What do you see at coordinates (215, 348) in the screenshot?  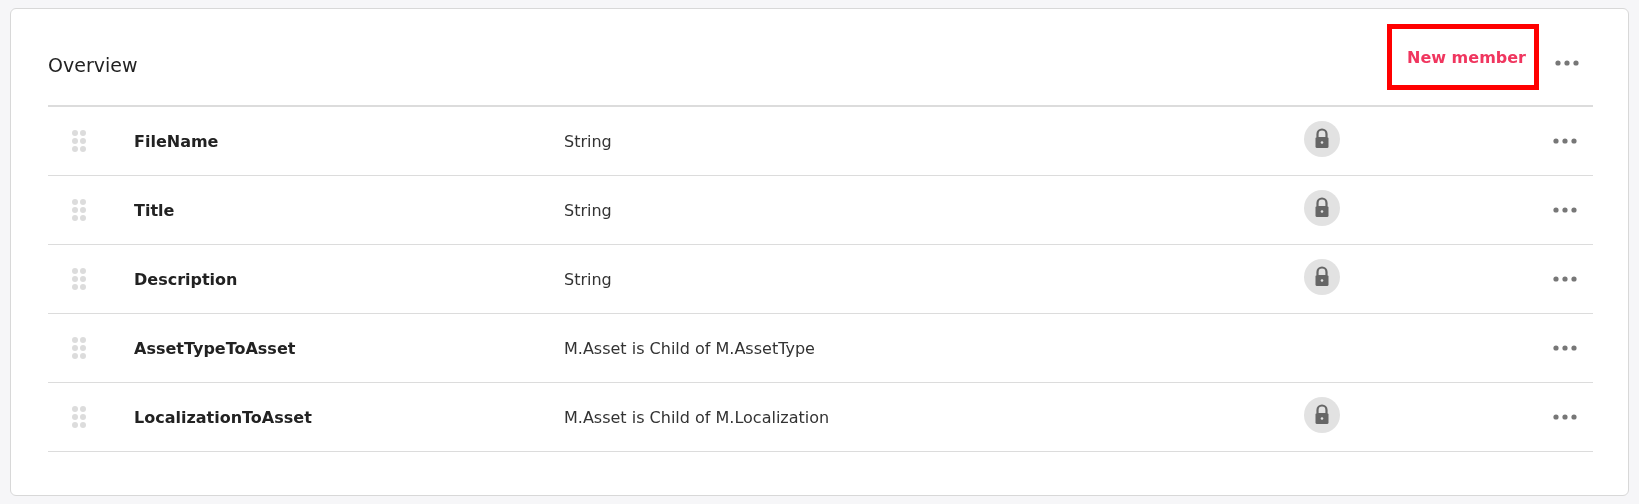 I see `member-name: AssetTypeToAsset` at bounding box center [215, 348].